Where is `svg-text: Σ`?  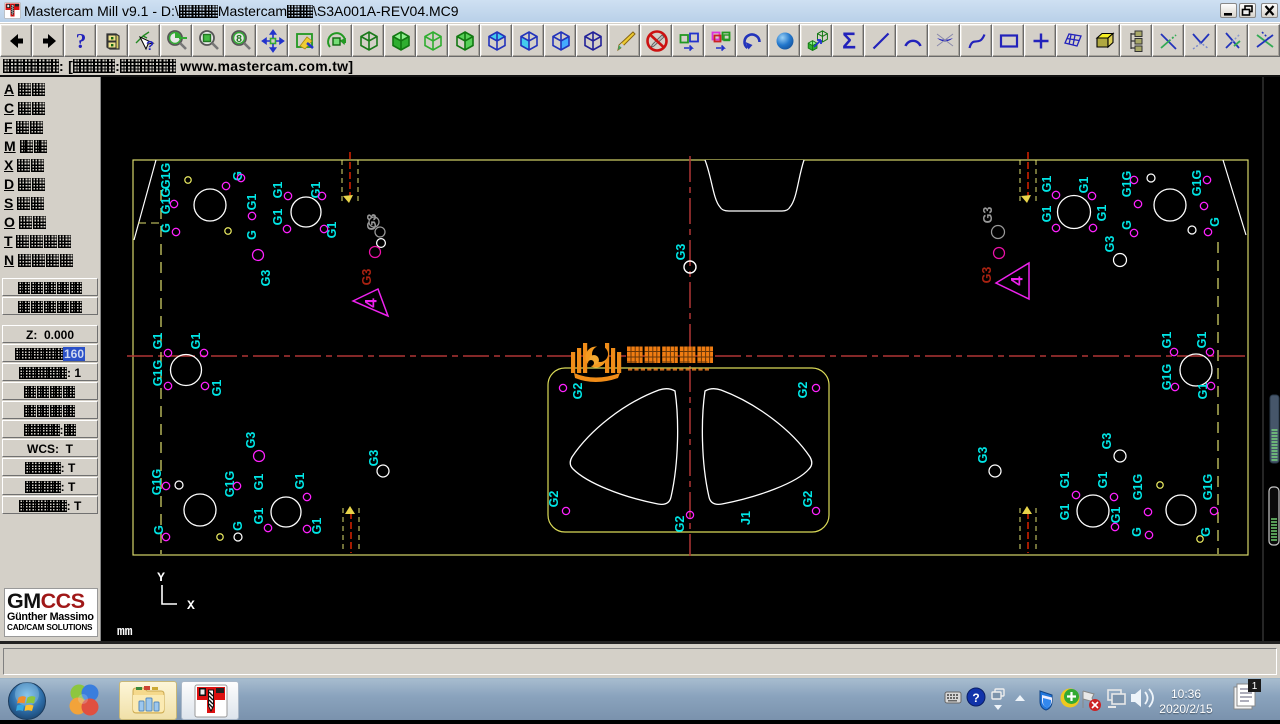
svg-text: Σ is located at coordinates (849, 41).